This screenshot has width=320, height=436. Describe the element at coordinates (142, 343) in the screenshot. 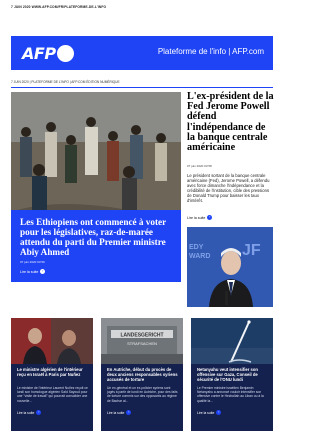

I see `sign-subtext: STRAFSACHEN` at that location.